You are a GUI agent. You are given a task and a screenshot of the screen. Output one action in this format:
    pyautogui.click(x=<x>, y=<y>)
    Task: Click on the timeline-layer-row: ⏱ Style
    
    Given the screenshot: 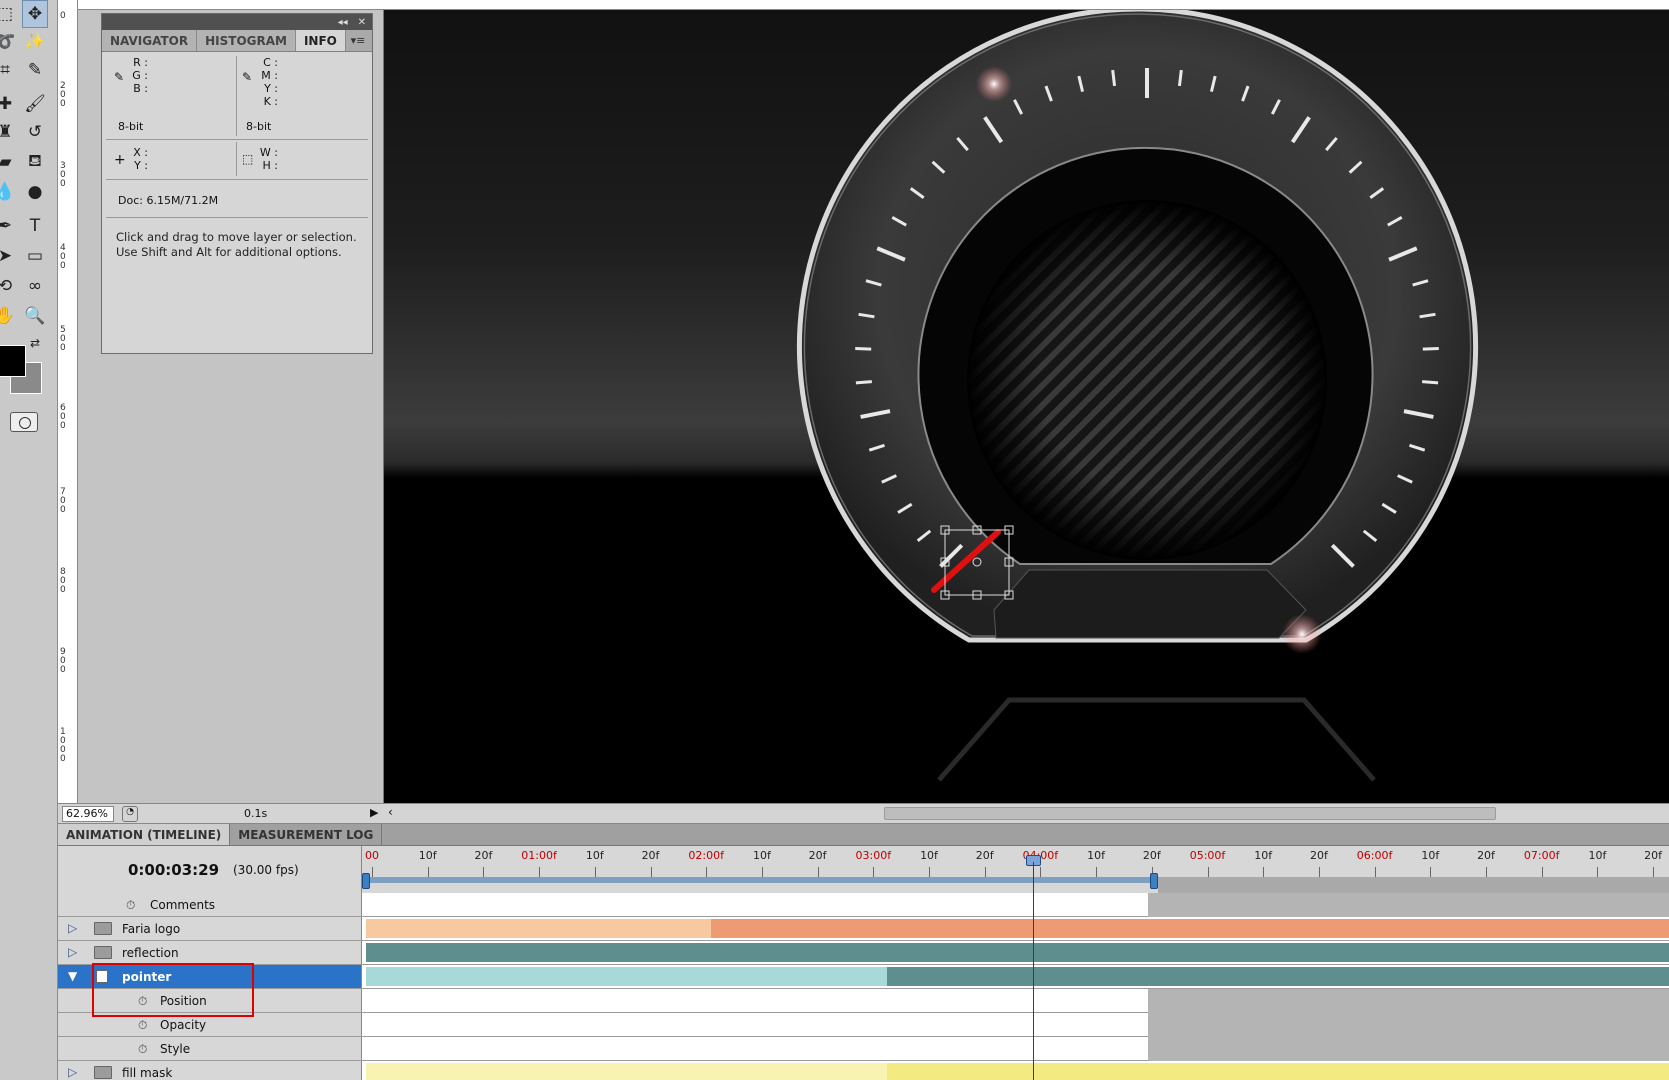 What is the action you would take?
    pyautogui.click(x=863, y=1049)
    